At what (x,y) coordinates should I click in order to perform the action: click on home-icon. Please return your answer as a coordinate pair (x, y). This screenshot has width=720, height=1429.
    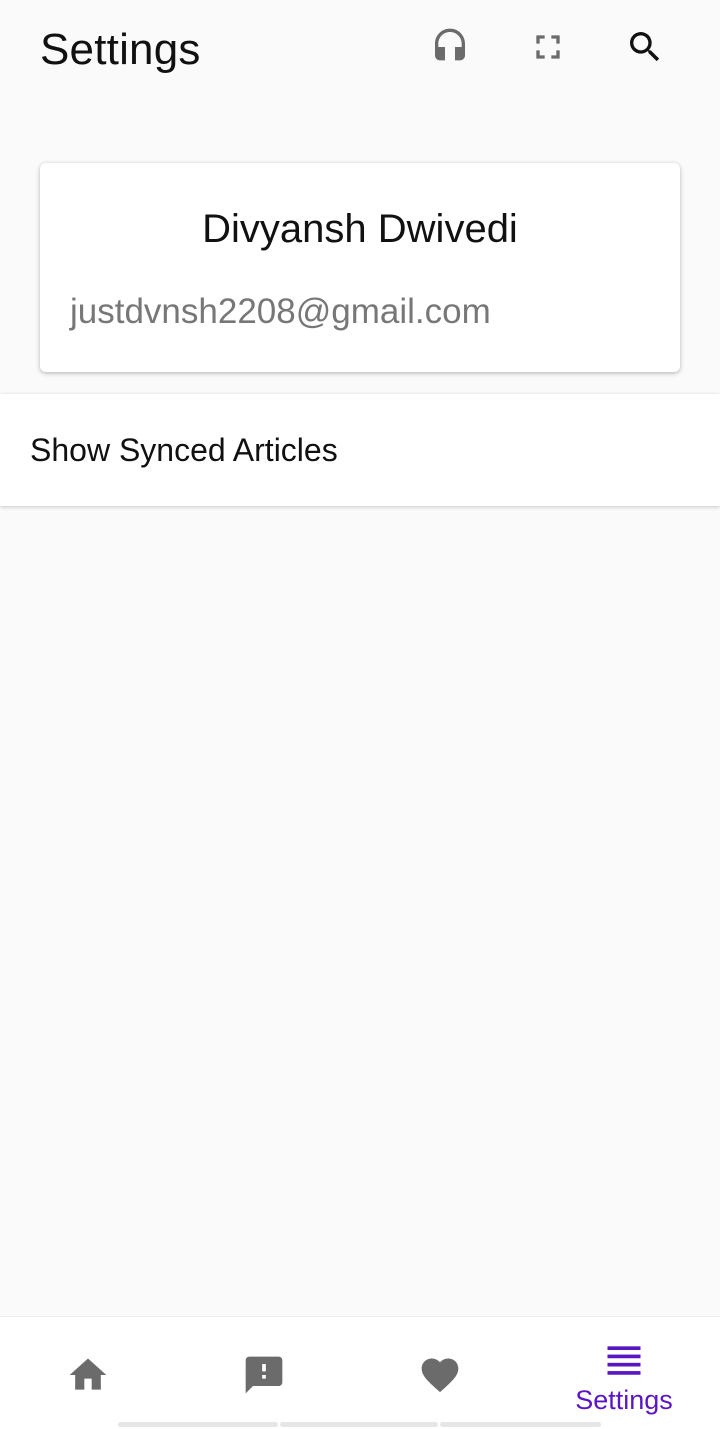
    Looking at the image, I should click on (88, 1375).